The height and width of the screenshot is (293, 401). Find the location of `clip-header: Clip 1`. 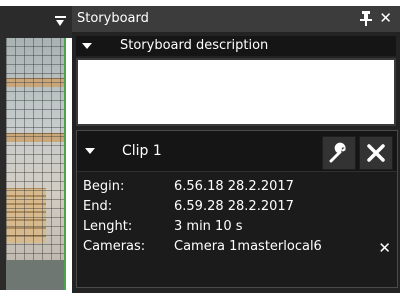

clip-header: Clip 1 is located at coordinates (237, 151).